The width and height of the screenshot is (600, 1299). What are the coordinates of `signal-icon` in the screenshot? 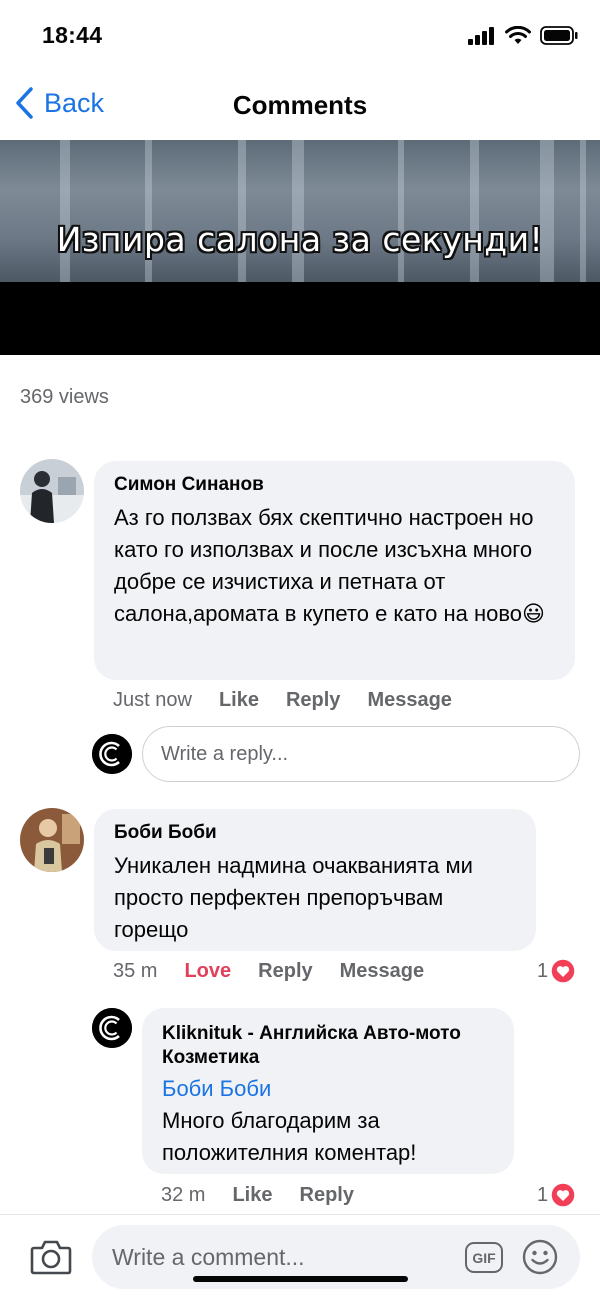 It's located at (481, 35).